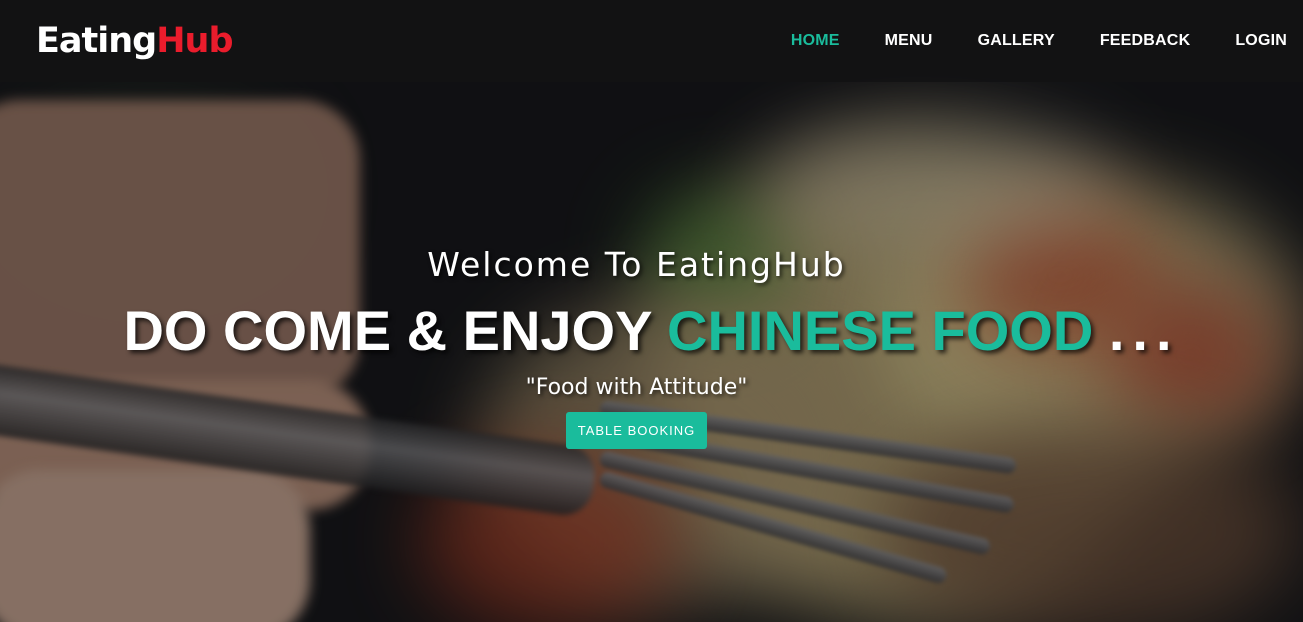 This screenshot has width=1303, height=622. What do you see at coordinates (880, 330) in the screenshot?
I see `hero-headline-accent: CHINESE FOOD` at bounding box center [880, 330].